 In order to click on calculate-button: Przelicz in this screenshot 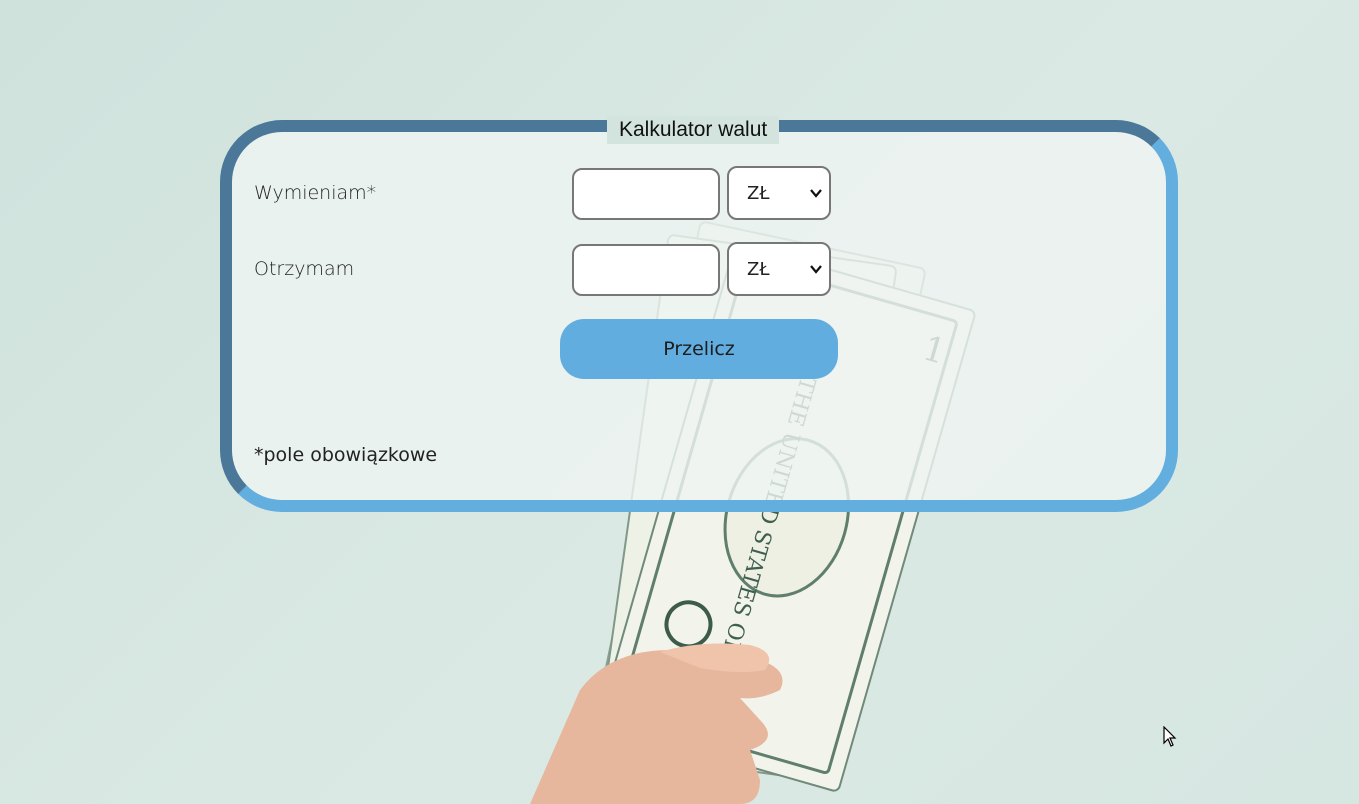, I will do `click(699, 349)`.